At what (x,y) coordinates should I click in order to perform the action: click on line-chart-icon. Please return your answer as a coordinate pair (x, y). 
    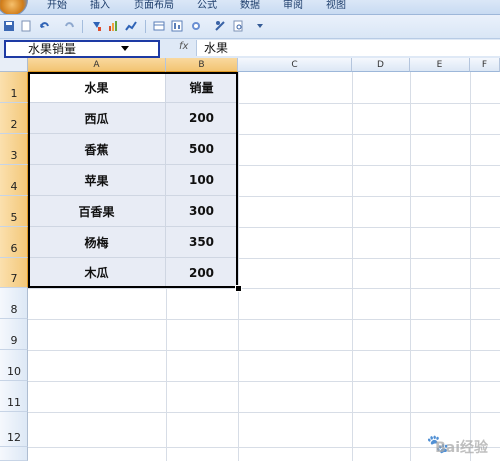
    Looking at the image, I should click on (131, 26).